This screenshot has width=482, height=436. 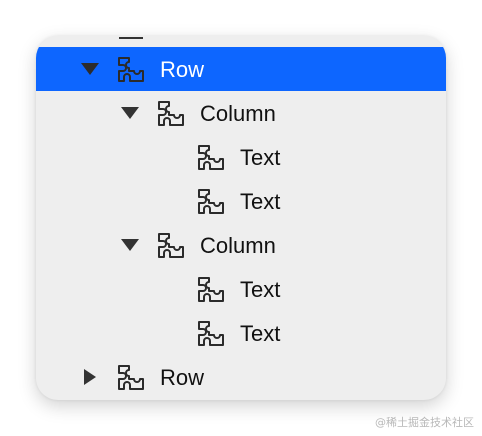 What do you see at coordinates (424, 422) in the screenshot?
I see `watermark: @稀土掘金技术社区` at bounding box center [424, 422].